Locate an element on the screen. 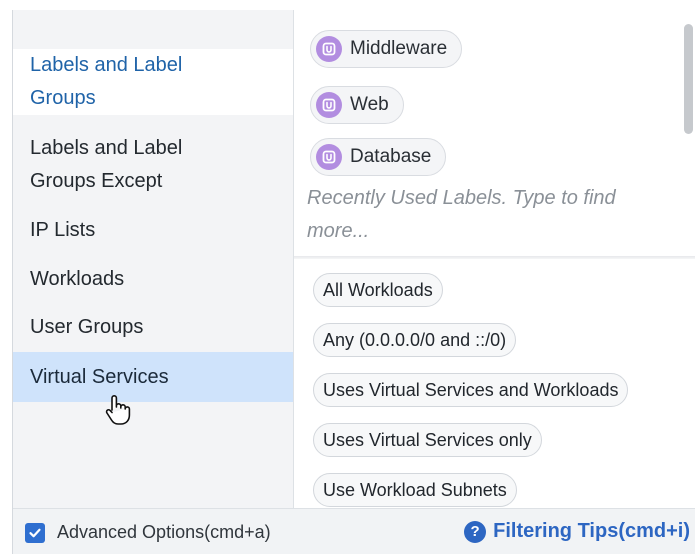 The image size is (695, 554). advanced-options-label: Advanced Options(cmd+a) is located at coordinates (164, 532).